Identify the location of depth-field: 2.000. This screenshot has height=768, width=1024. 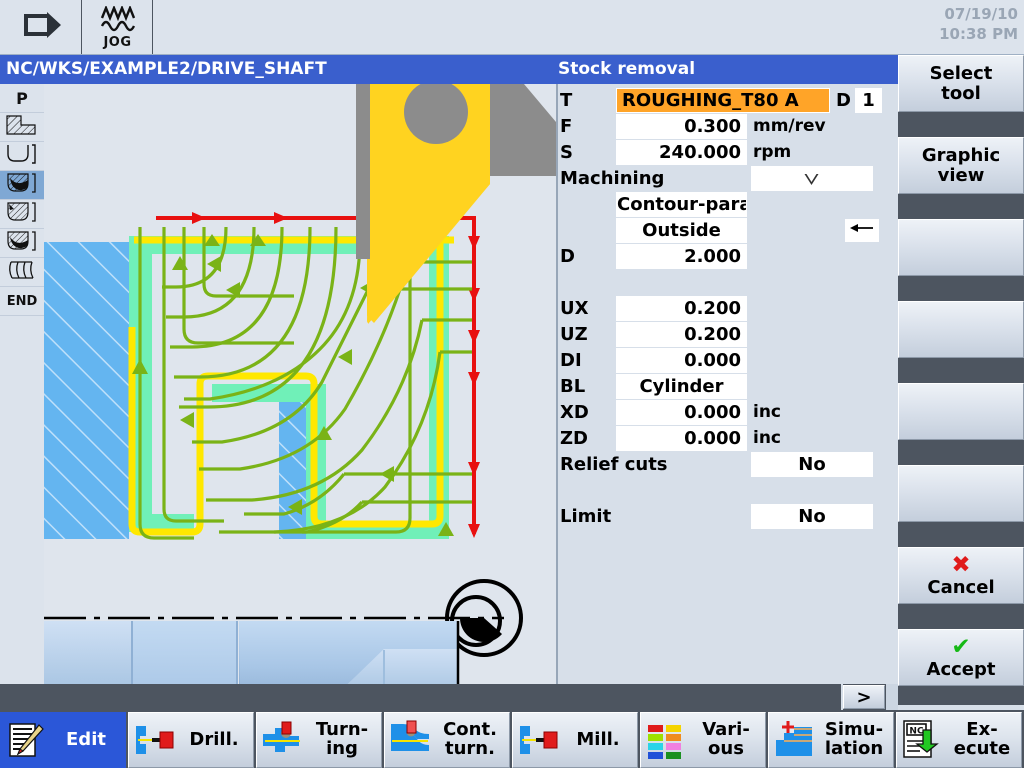
(681, 256).